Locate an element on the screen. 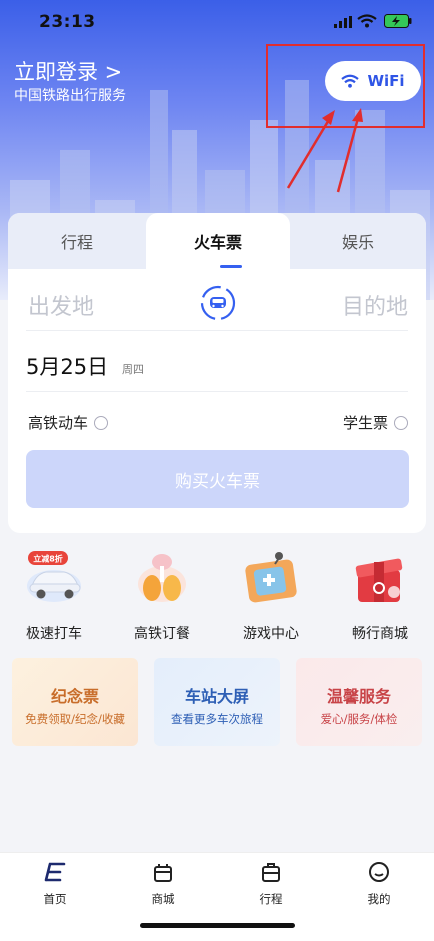 The height and width of the screenshot is (941, 434). student-radio is located at coordinates (401, 422).